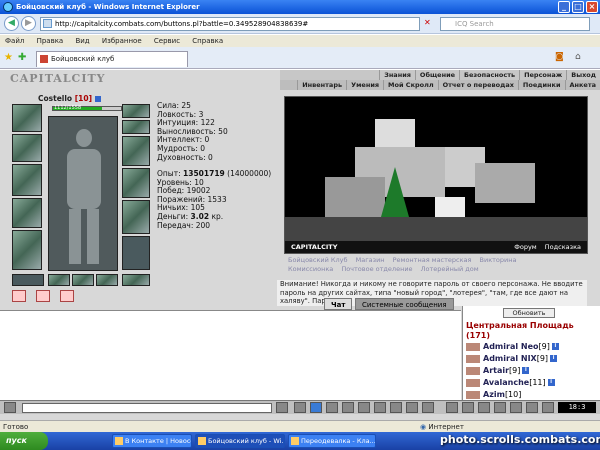  What do you see at coordinates (548, 407) in the screenshot?
I see `help-icon` at bounding box center [548, 407].